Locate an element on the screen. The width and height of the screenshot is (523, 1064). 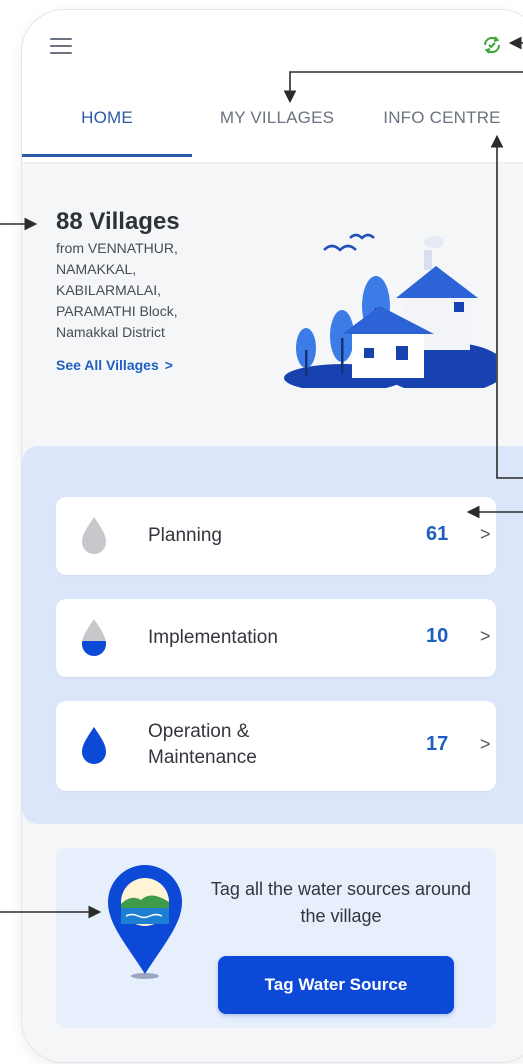
see-all-villages-link: See All Villages > is located at coordinates (176, 365).